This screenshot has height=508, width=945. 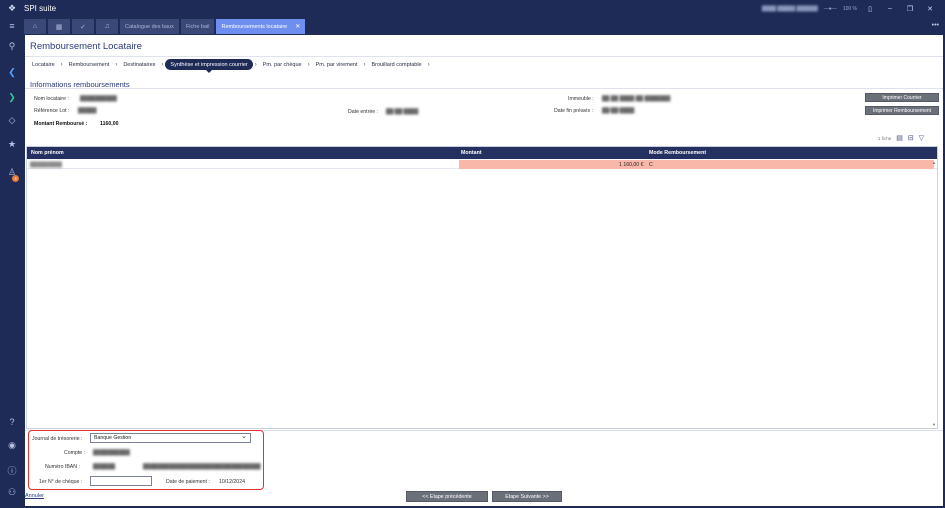 What do you see at coordinates (402, 112) in the screenshot?
I see `date-entree-value: ██/██/████` at bounding box center [402, 112].